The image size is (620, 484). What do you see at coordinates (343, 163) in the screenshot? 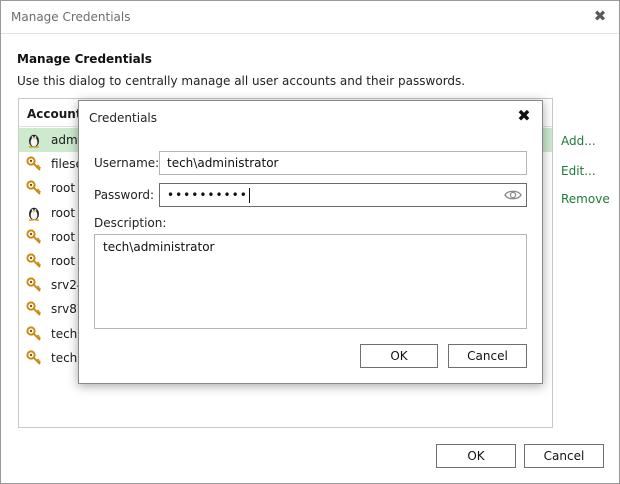
I see `username-input` at bounding box center [343, 163].